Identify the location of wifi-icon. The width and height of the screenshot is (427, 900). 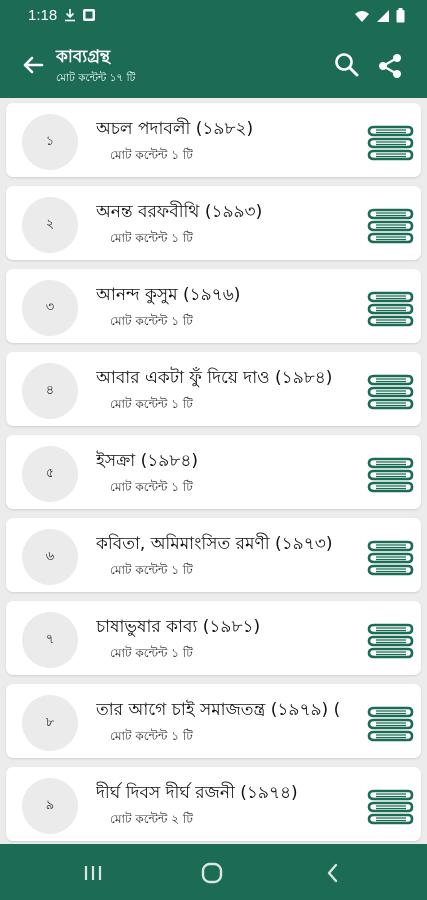
(362, 16).